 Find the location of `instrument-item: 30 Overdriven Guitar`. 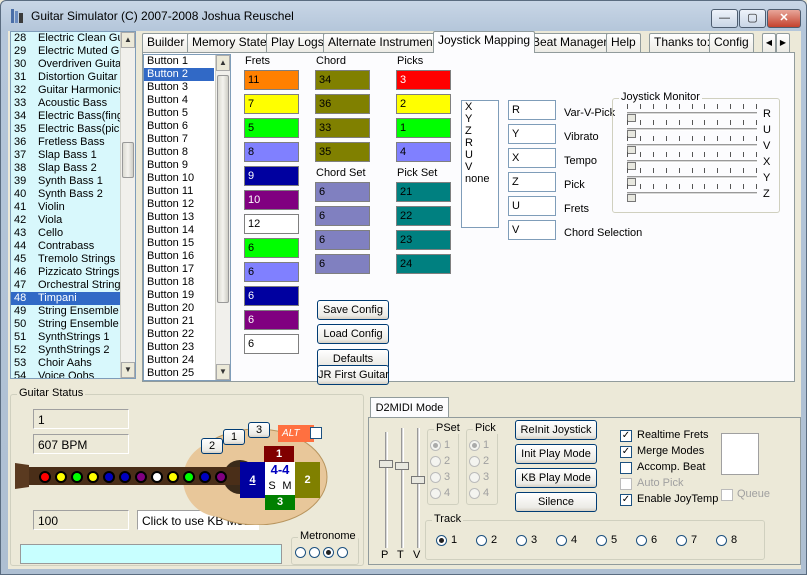

instrument-item: 30 Overdriven Guitar is located at coordinates (73, 64).